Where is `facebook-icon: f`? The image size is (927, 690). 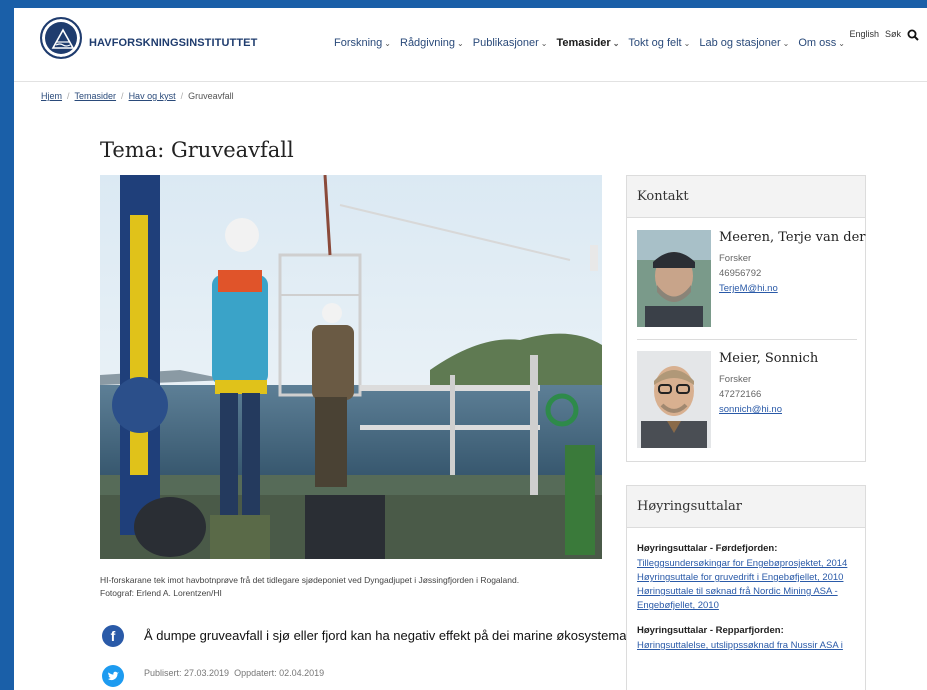
facebook-icon: f is located at coordinates (113, 636).